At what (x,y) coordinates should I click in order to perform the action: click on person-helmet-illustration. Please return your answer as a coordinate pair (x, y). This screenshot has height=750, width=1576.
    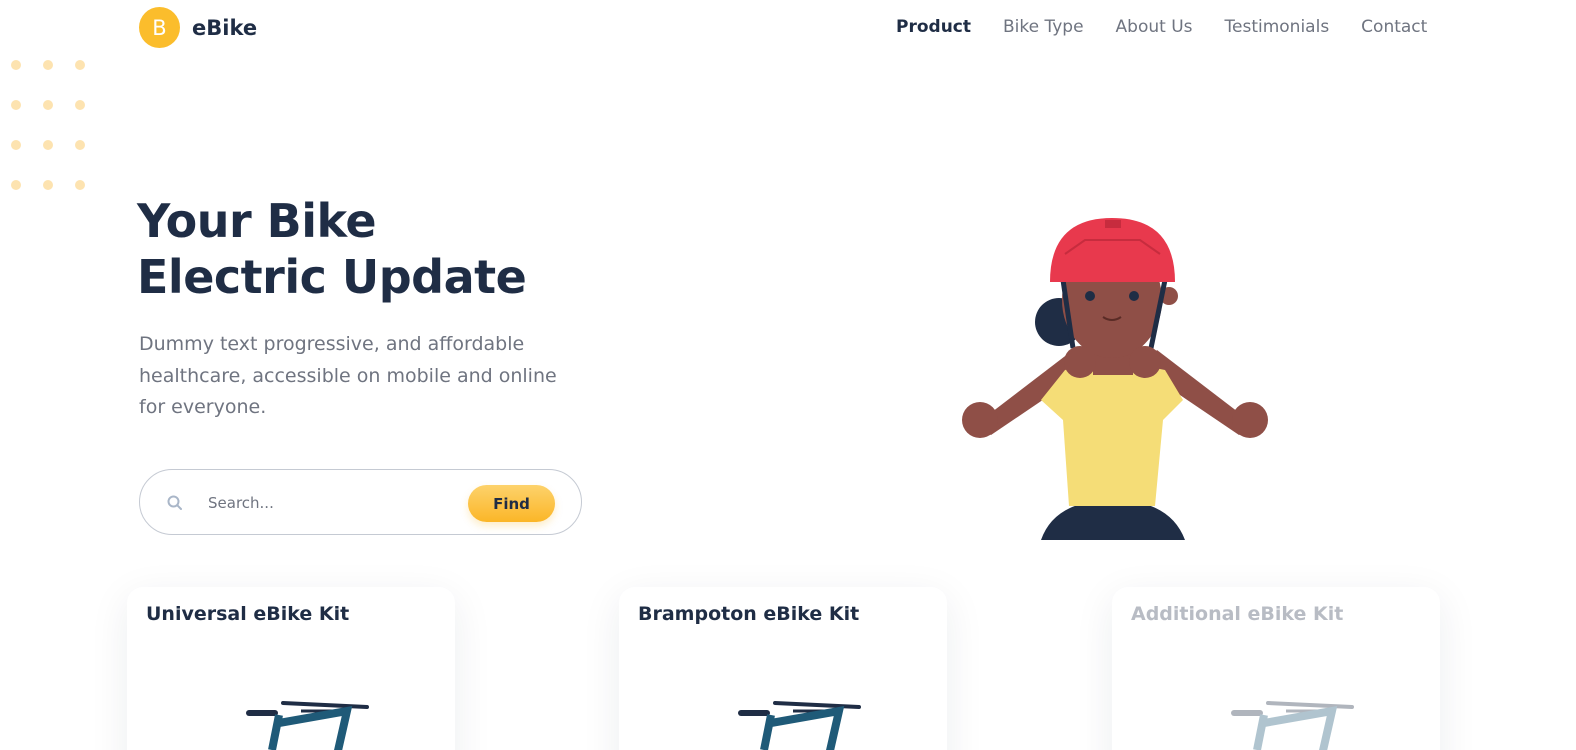
    Looking at the image, I should click on (1115, 379).